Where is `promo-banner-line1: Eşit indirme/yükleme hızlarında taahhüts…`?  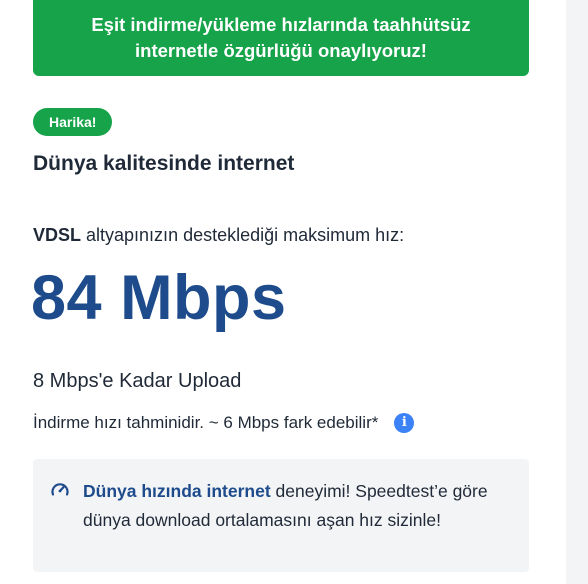
promo-banner-line1: Eşit indirme/yükleme hızlarında taahhüts… is located at coordinates (281, 24).